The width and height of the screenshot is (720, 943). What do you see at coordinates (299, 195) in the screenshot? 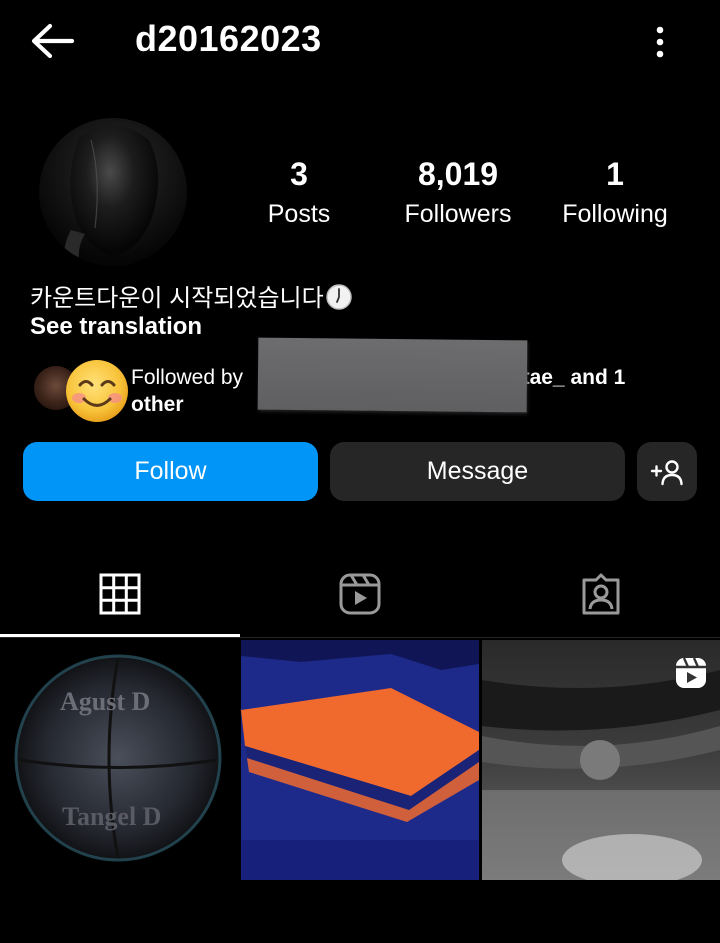
I see `stat-posts: 3 Posts` at bounding box center [299, 195].